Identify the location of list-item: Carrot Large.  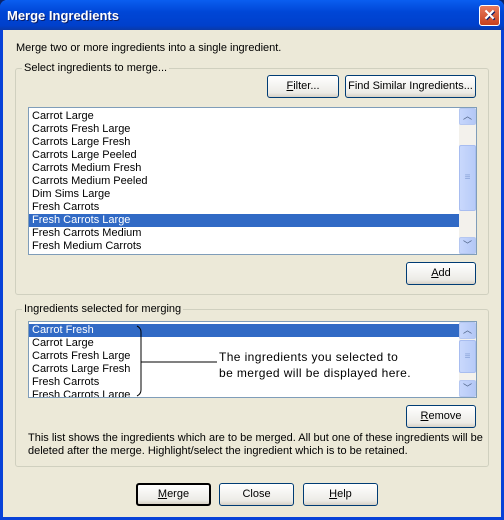
(252, 116).